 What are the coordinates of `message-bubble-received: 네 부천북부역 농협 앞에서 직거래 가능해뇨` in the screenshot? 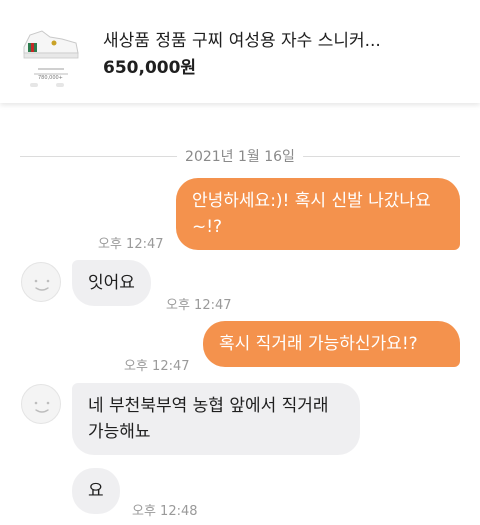 It's located at (216, 419).